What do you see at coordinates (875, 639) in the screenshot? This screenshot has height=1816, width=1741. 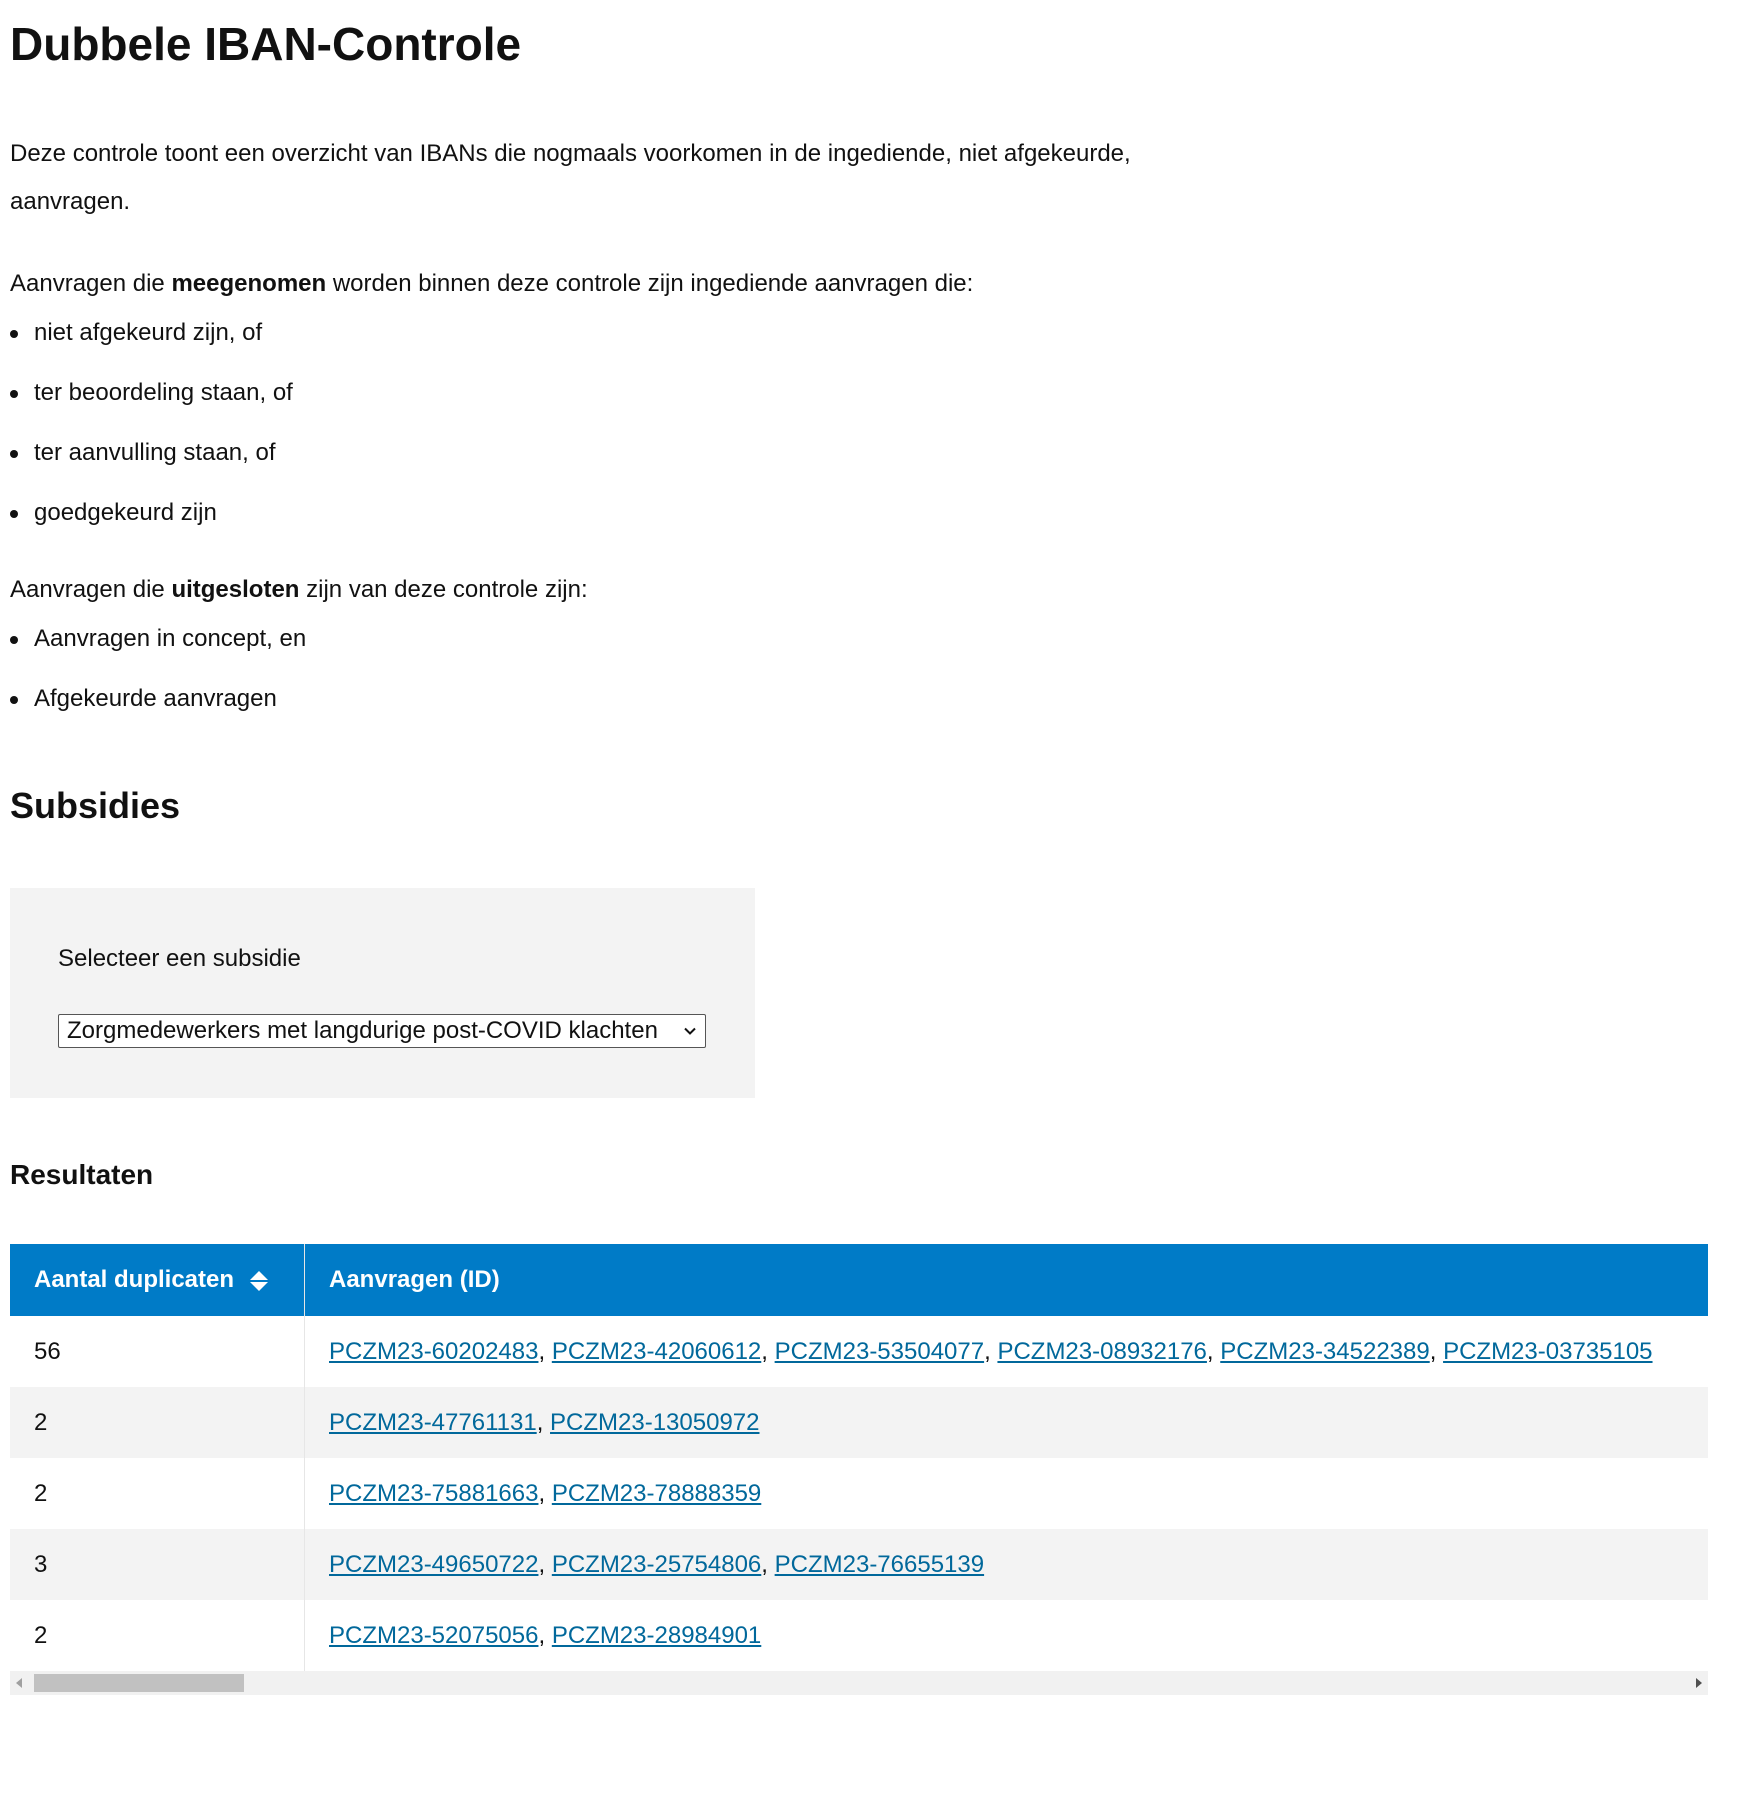 I see `list-item: Aanvragen in concept, en` at bounding box center [875, 639].